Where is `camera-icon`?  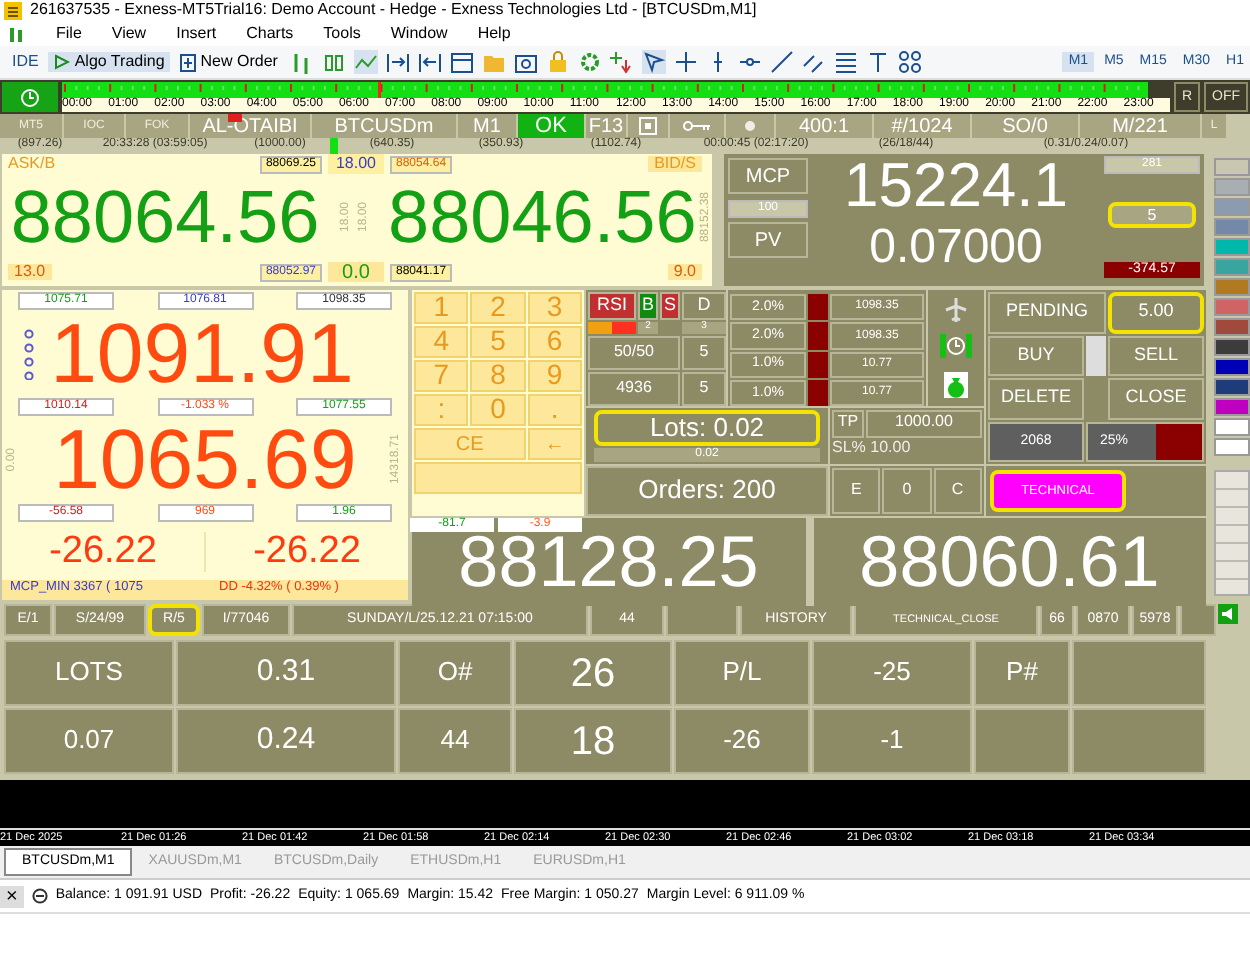 camera-icon is located at coordinates (525, 62).